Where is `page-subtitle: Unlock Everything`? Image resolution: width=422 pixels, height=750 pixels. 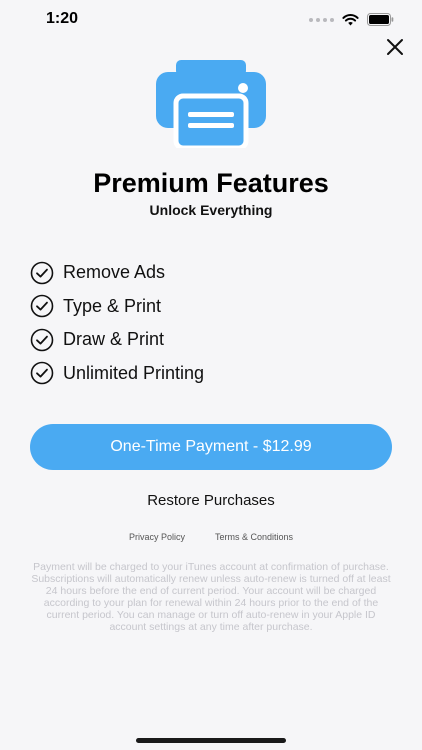
page-subtitle: Unlock Everything is located at coordinates (211, 210).